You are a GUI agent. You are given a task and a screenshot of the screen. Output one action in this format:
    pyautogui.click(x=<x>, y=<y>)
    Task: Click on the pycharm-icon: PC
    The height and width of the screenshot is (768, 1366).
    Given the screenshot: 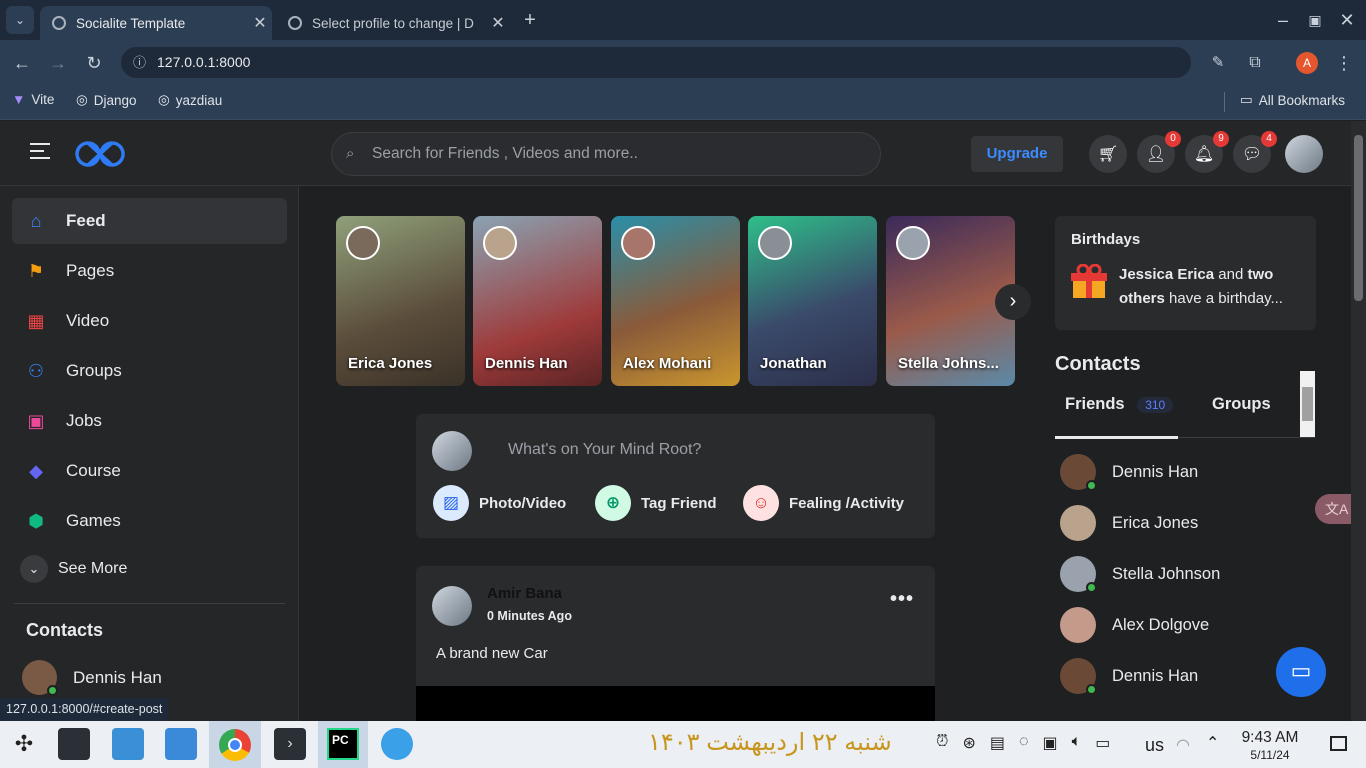 What is the action you would take?
    pyautogui.click(x=343, y=744)
    